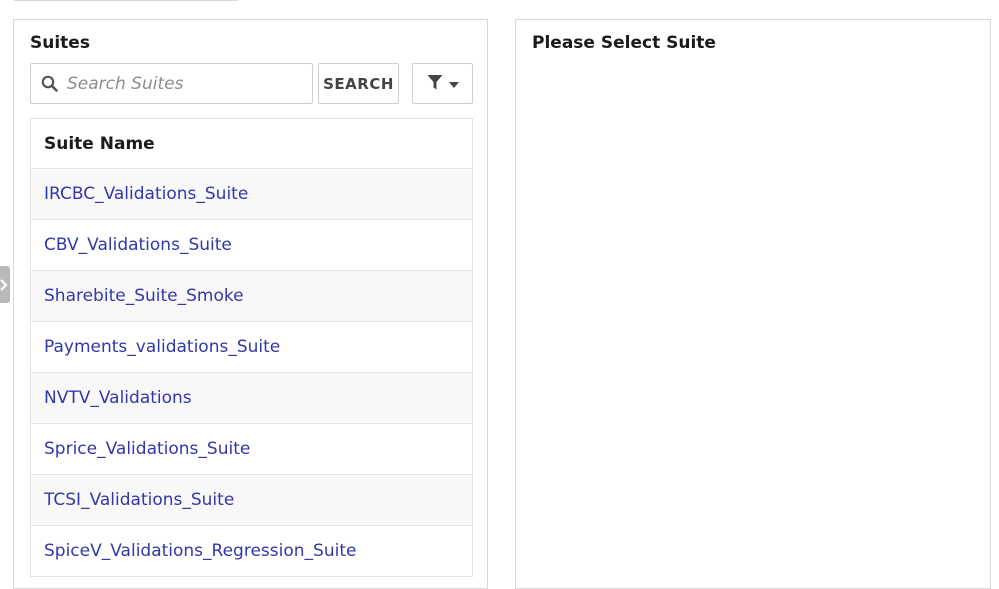 The height and width of the screenshot is (589, 999). I want to click on filter-icon, so click(435, 84).